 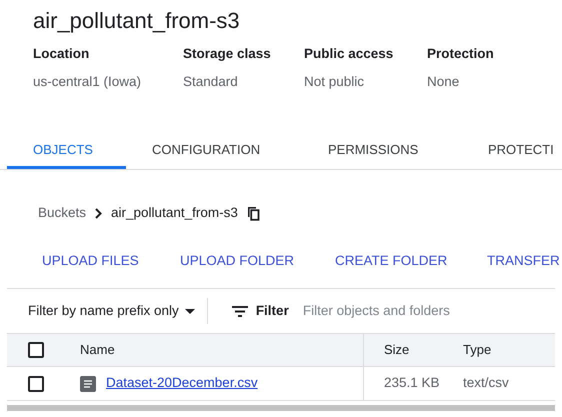 What do you see at coordinates (477, 350) in the screenshot?
I see `column-header: Type` at bounding box center [477, 350].